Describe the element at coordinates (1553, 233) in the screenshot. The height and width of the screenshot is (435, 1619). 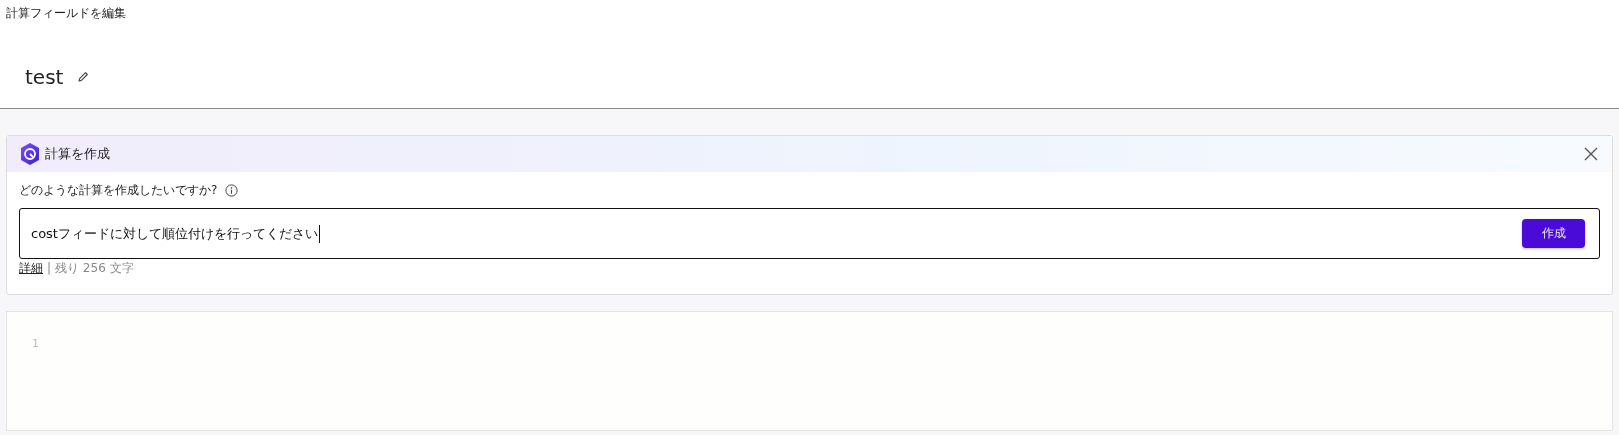
I see `create-button: 作成` at that location.